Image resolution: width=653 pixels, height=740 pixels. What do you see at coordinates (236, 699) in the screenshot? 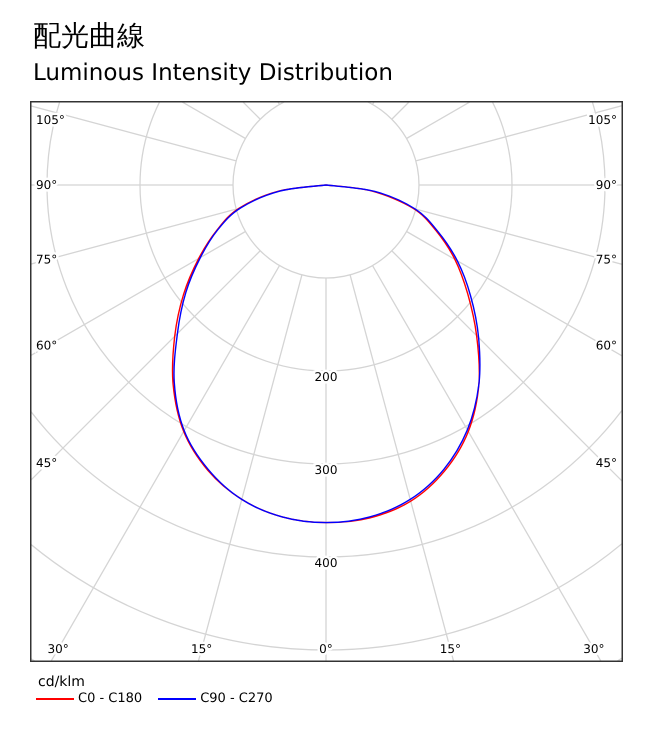
I see `legend-label: C90 - C270` at bounding box center [236, 699].